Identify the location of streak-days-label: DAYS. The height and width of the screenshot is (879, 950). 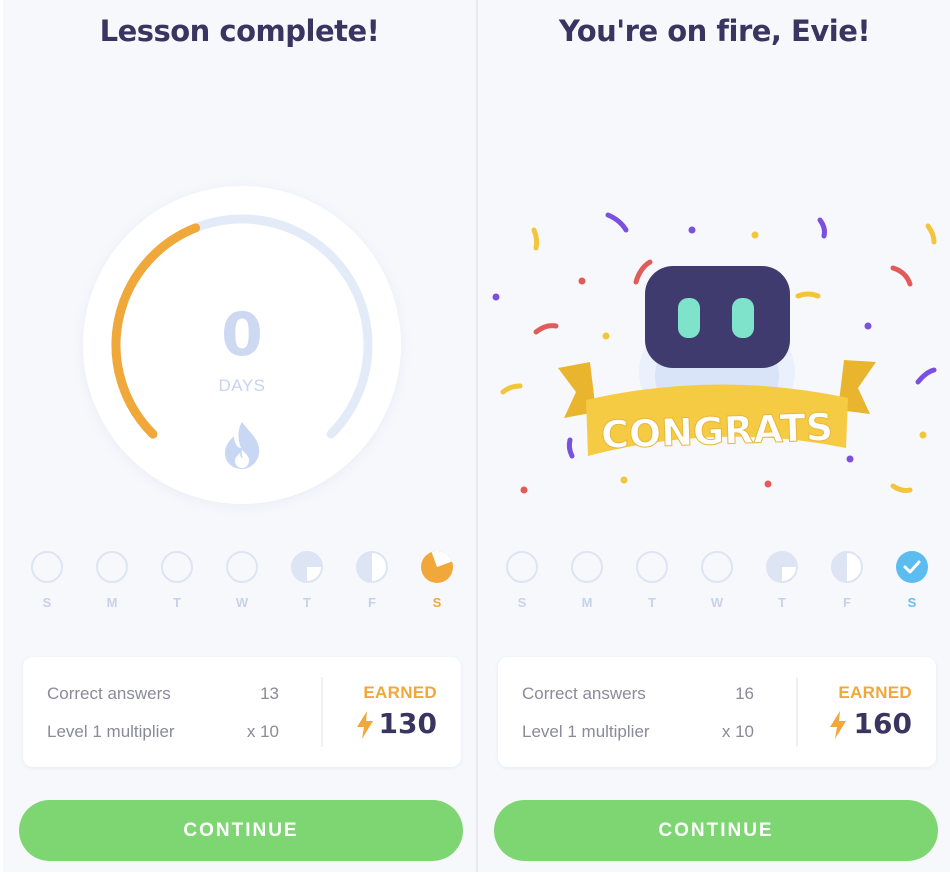
(242, 385).